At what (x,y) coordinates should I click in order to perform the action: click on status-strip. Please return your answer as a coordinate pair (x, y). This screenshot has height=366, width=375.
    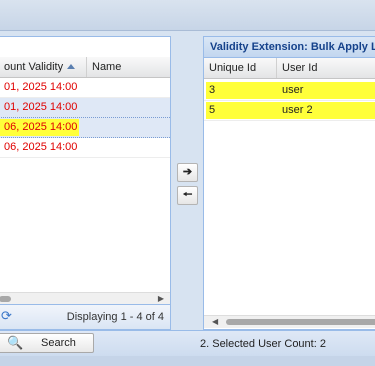
    Looking at the image, I should click on (187, 361).